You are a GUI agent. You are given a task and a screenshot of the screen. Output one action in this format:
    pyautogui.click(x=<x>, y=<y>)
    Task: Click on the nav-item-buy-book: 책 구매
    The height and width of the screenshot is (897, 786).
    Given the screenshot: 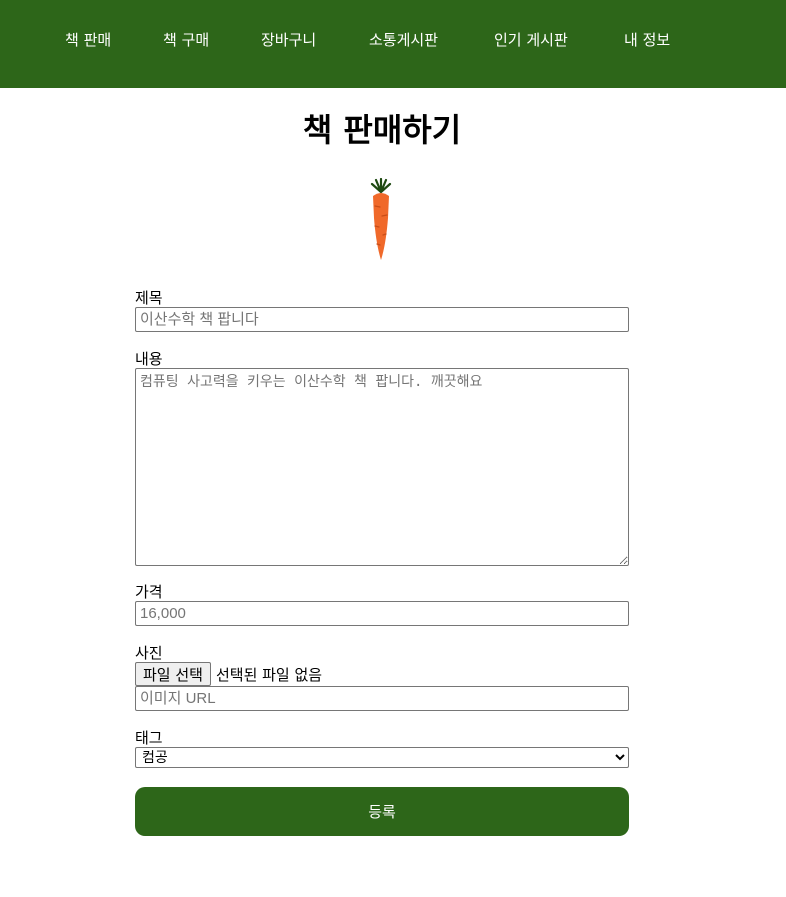 What is the action you would take?
    pyautogui.click(x=186, y=40)
    